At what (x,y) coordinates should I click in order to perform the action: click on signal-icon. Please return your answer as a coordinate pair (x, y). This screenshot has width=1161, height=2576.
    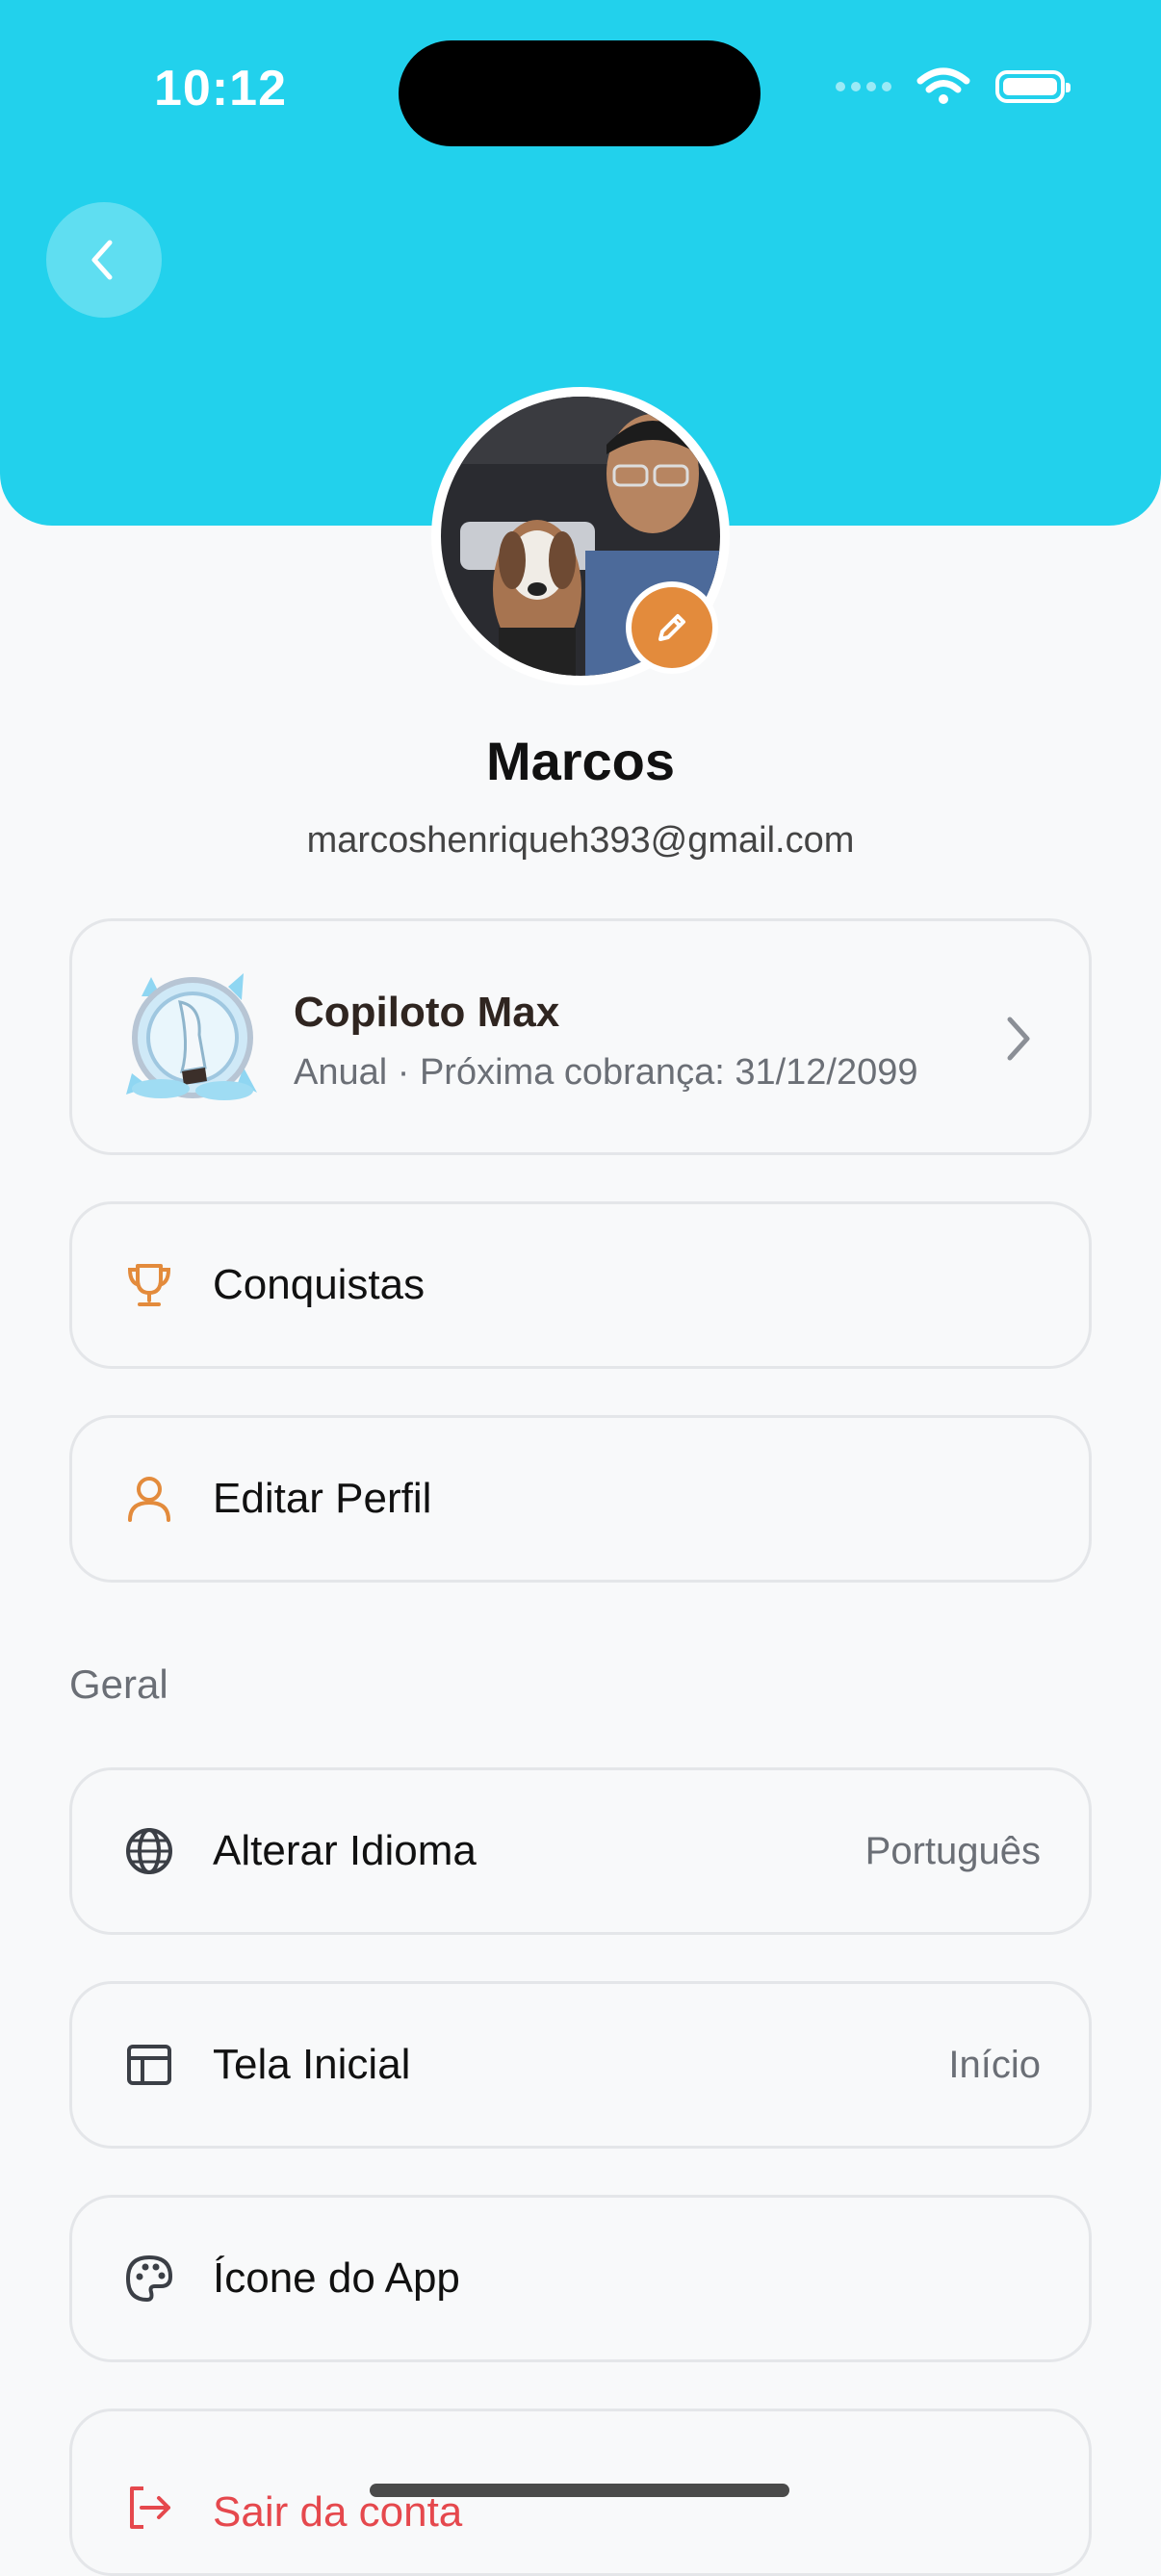
    Looking at the image, I should click on (863, 86).